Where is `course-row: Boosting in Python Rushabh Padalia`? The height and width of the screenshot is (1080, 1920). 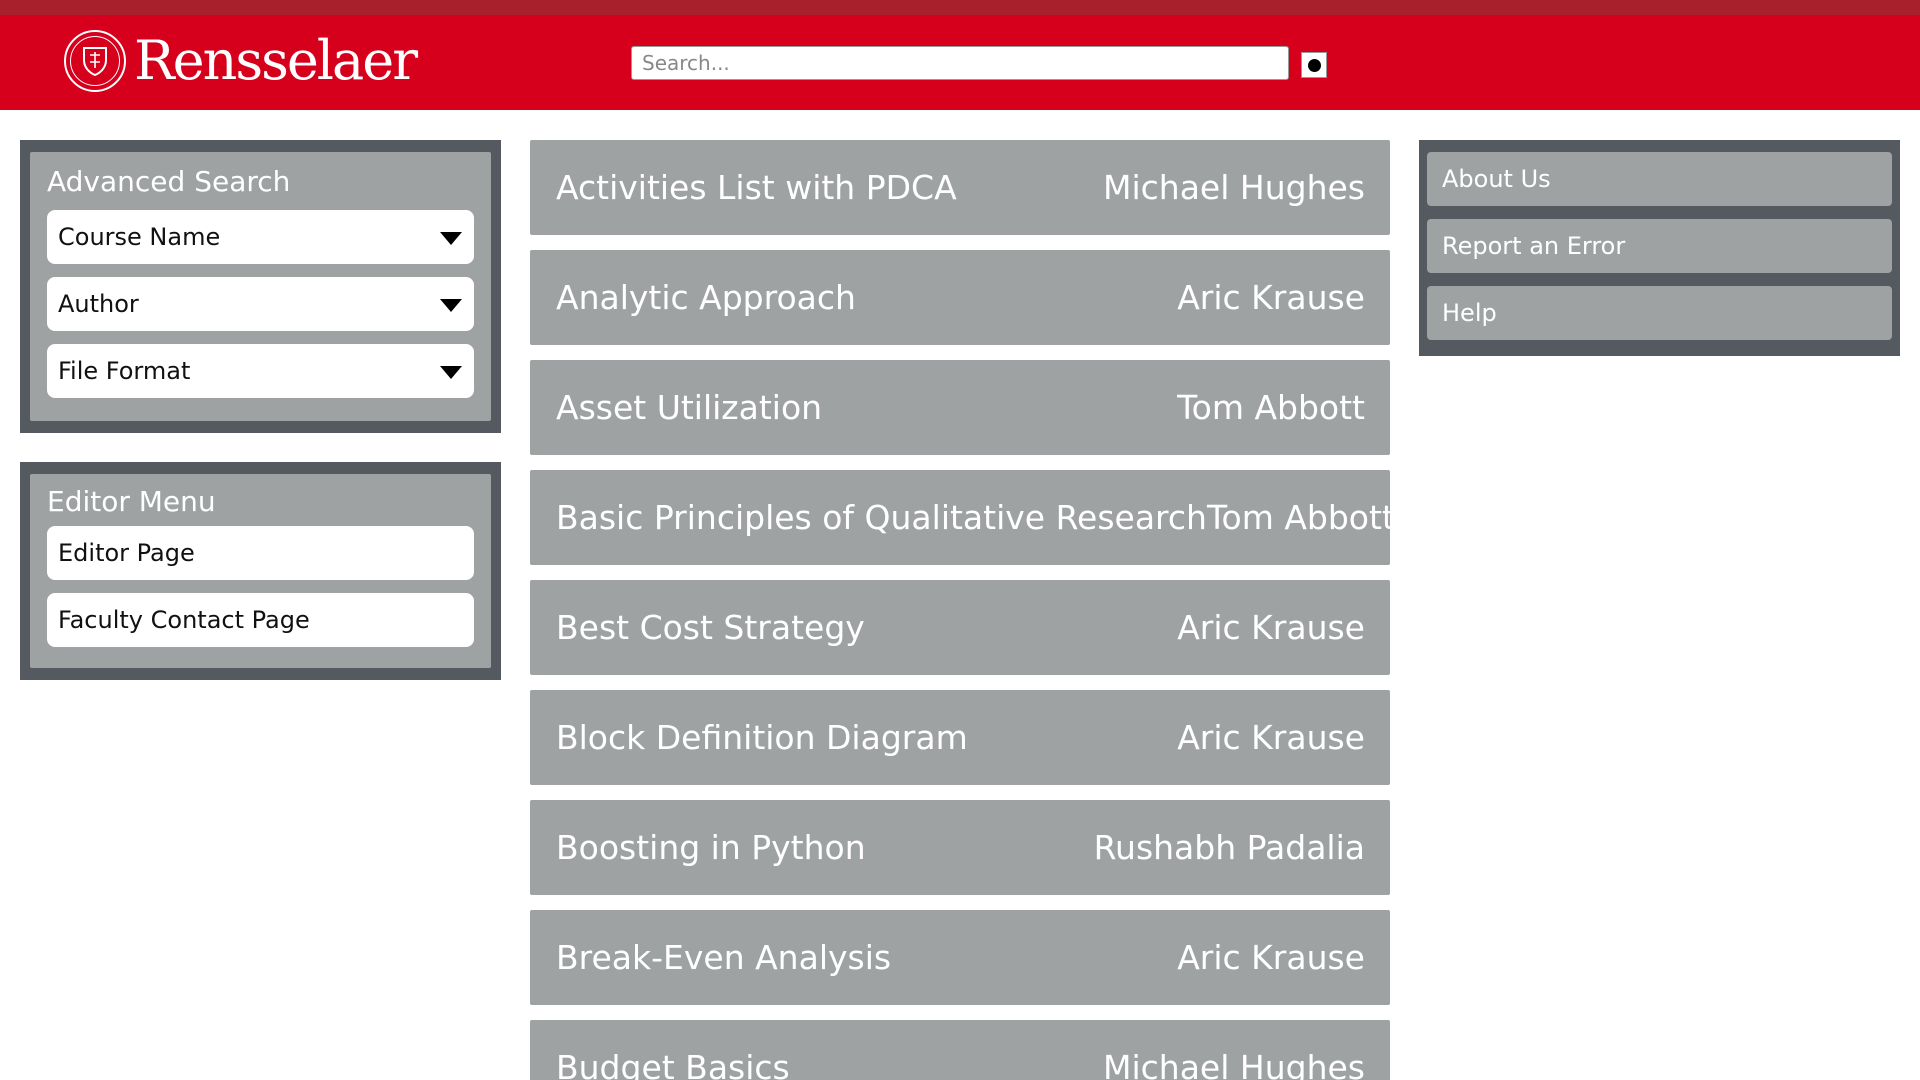 course-row: Boosting in Python Rushabh Padalia is located at coordinates (960, 847).